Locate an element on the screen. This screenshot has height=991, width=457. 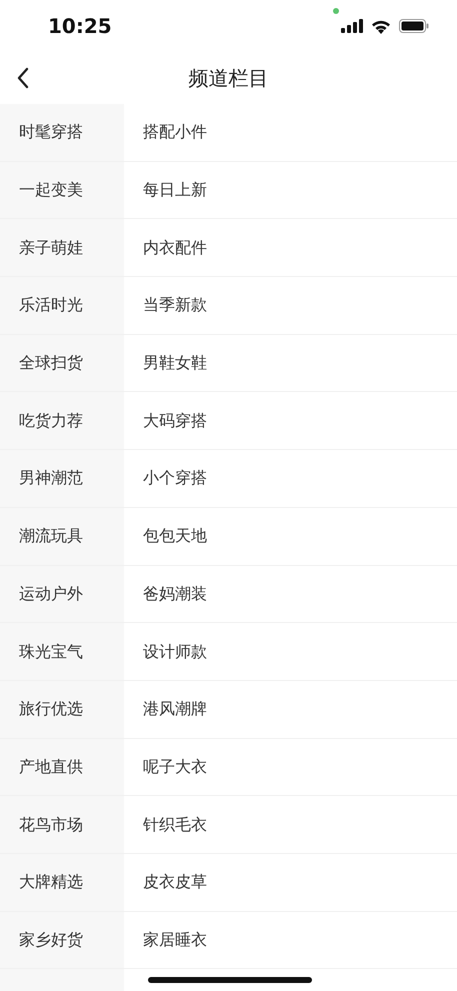
channel-item: 大码穿搭 is located at coordinates (290, 421).